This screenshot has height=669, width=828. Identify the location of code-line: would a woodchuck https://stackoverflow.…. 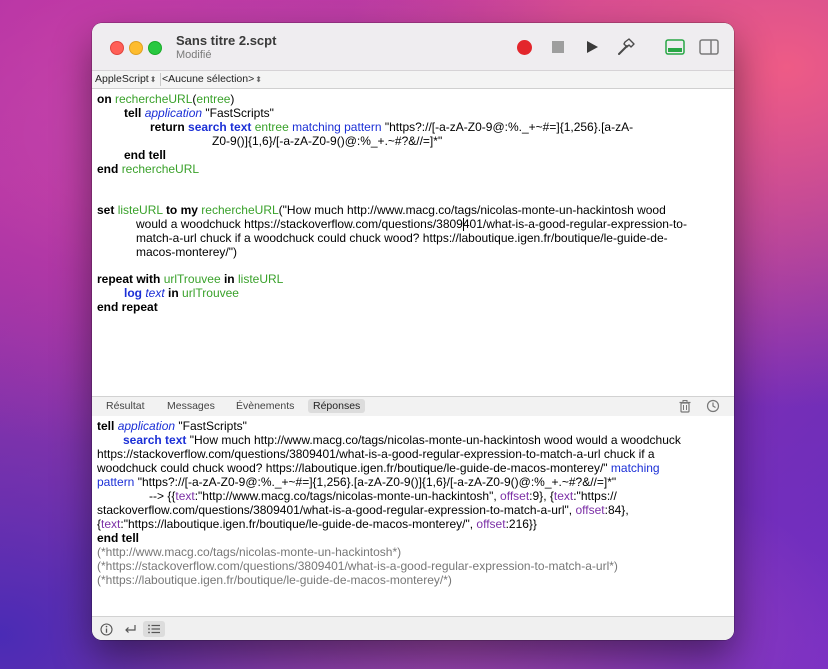
(411, 224).